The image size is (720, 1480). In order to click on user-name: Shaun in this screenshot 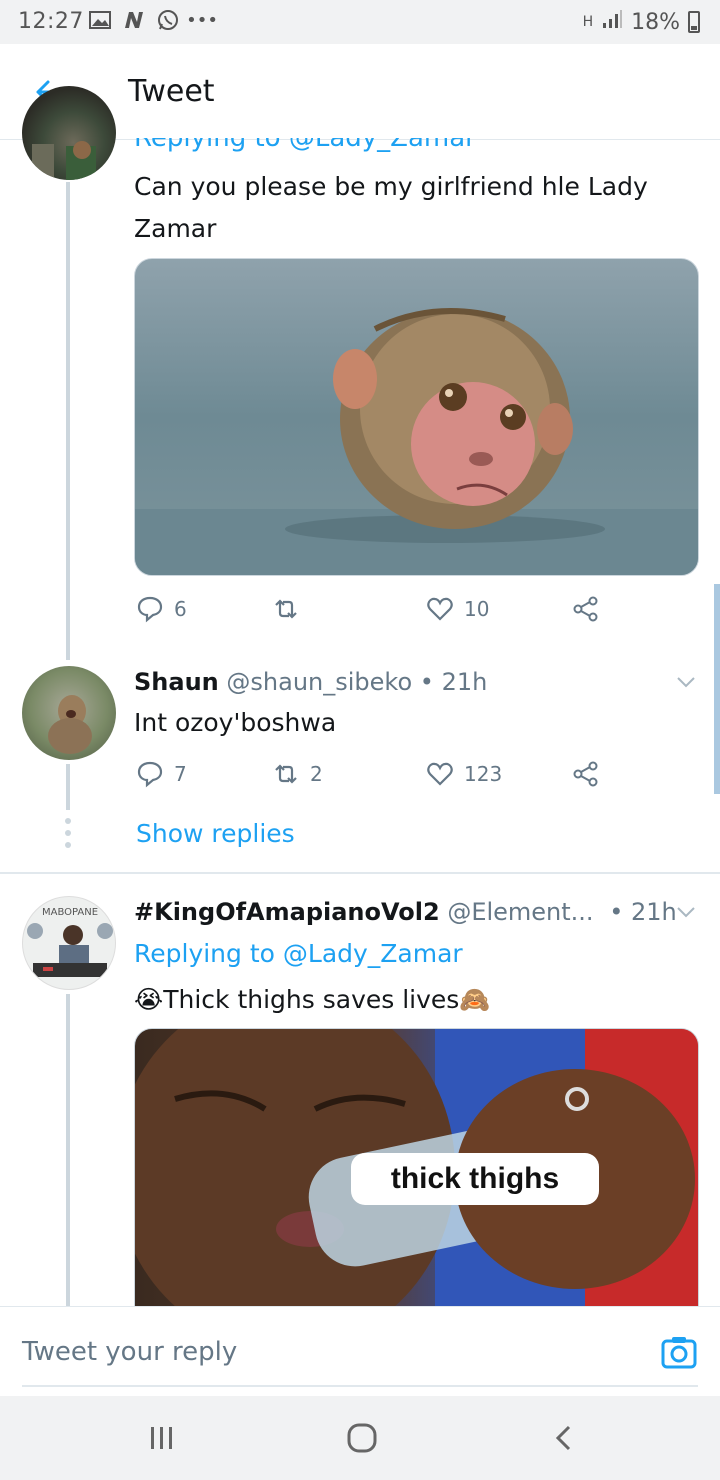, I will do `click(176, 682)`.